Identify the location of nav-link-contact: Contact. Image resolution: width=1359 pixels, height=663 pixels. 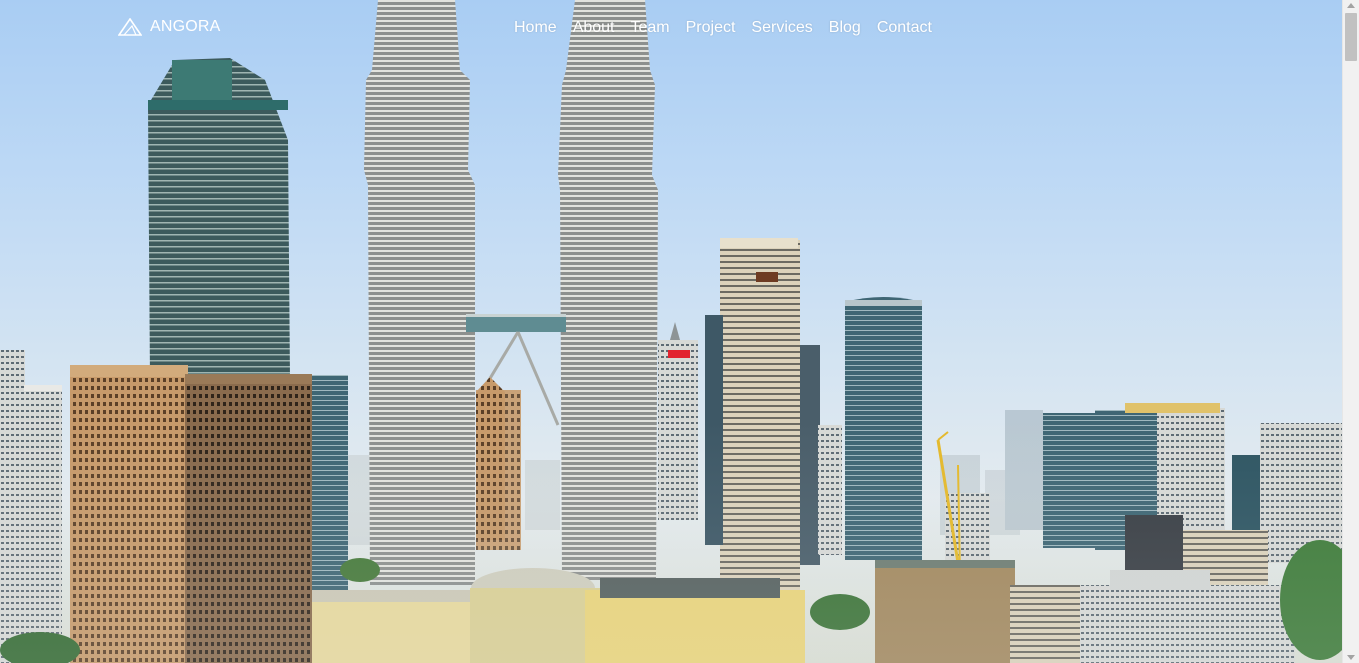
(904, 27).